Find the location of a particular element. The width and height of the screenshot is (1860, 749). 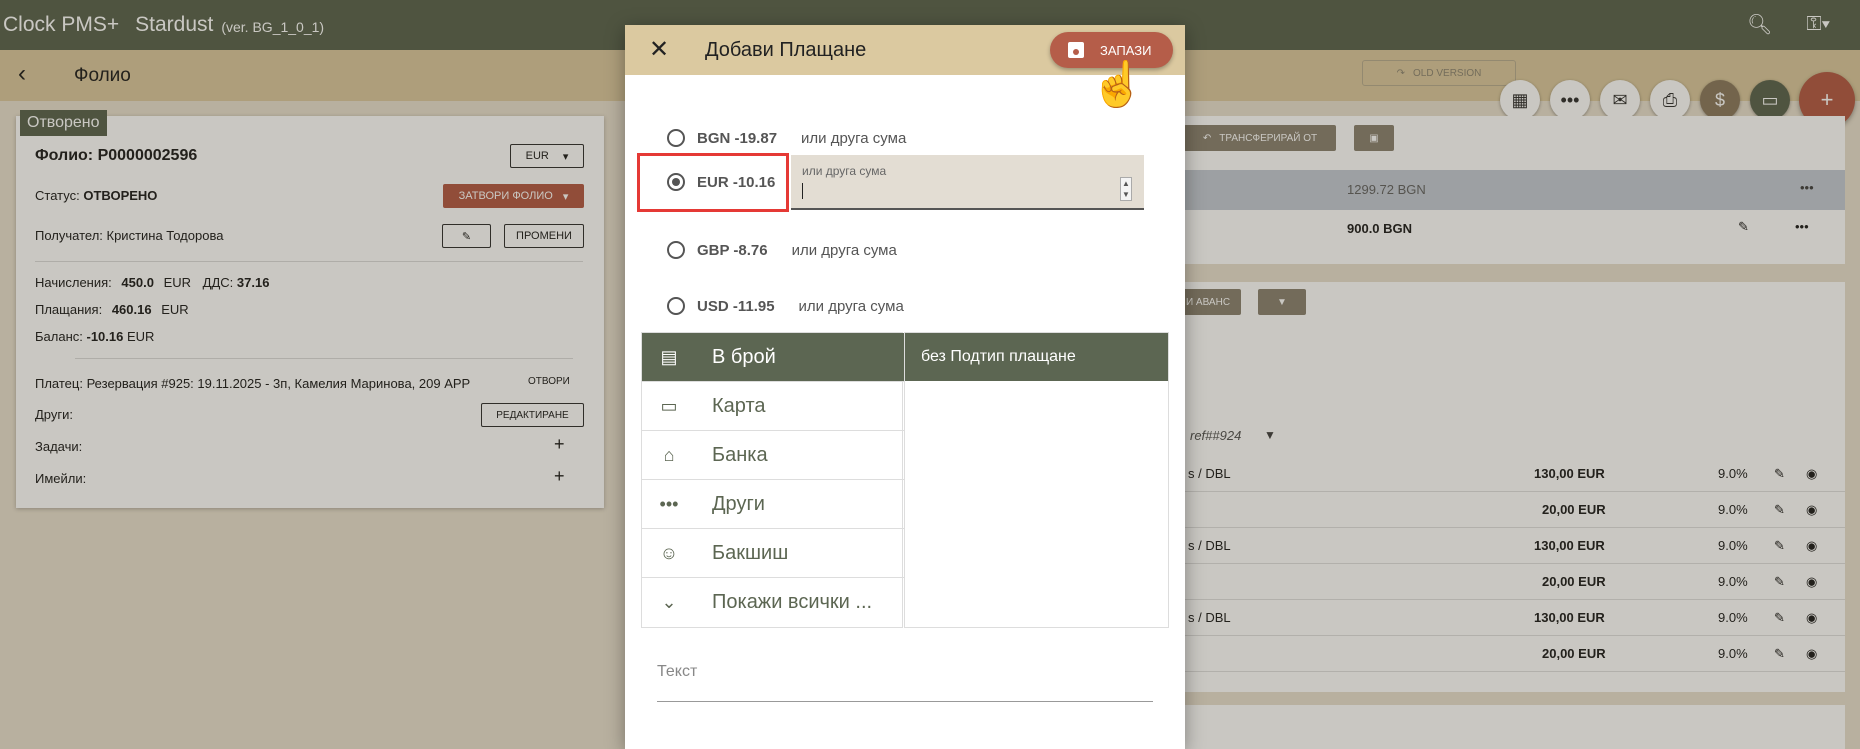

payment-method-label: В брой is located at coordinates (744, 356).